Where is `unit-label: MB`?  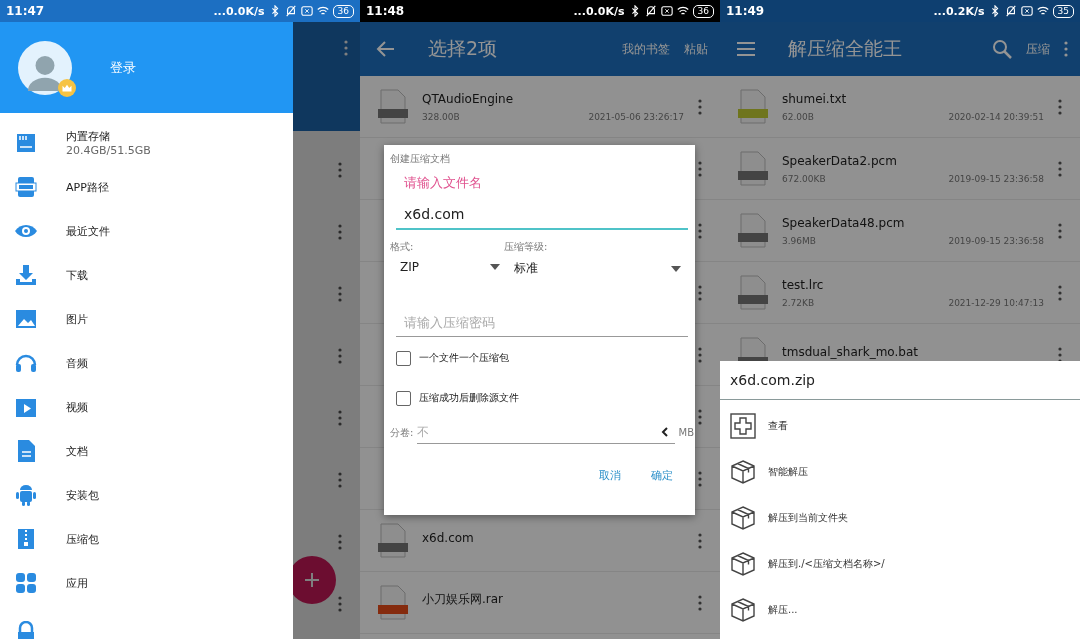
unit-label: MB is located at coordinates (686, 432).